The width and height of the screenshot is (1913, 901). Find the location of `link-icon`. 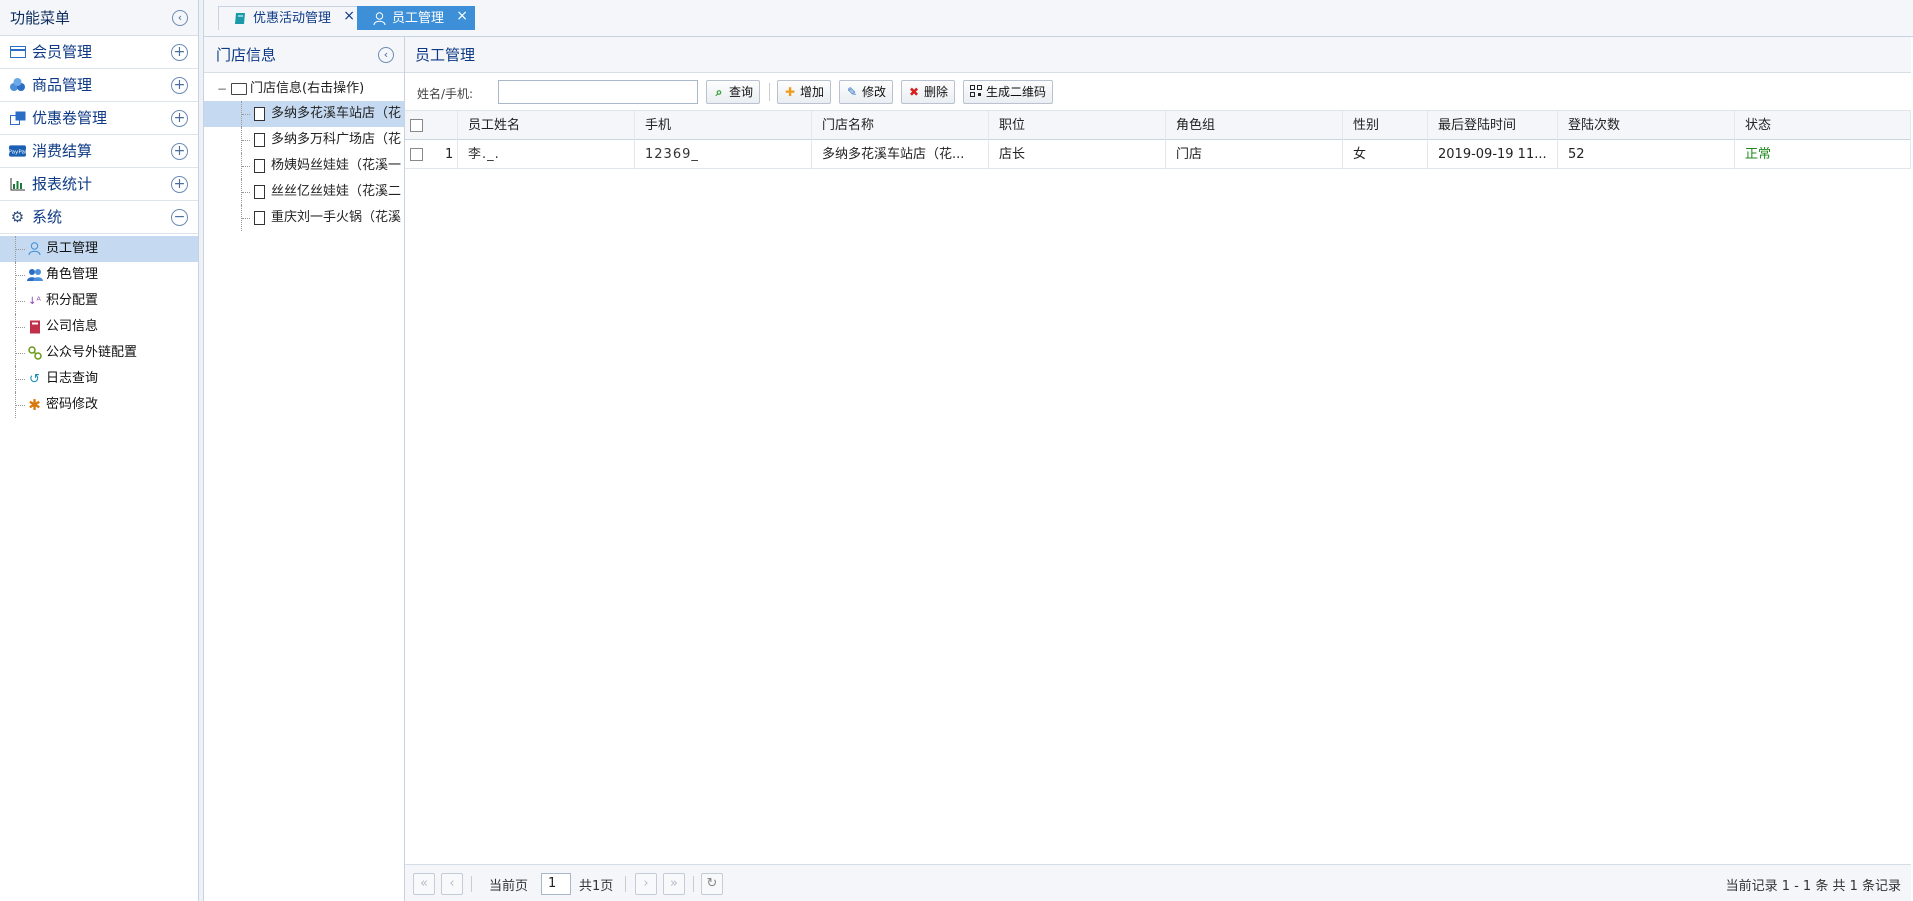

link-icon is located at coordinates (34, 353).